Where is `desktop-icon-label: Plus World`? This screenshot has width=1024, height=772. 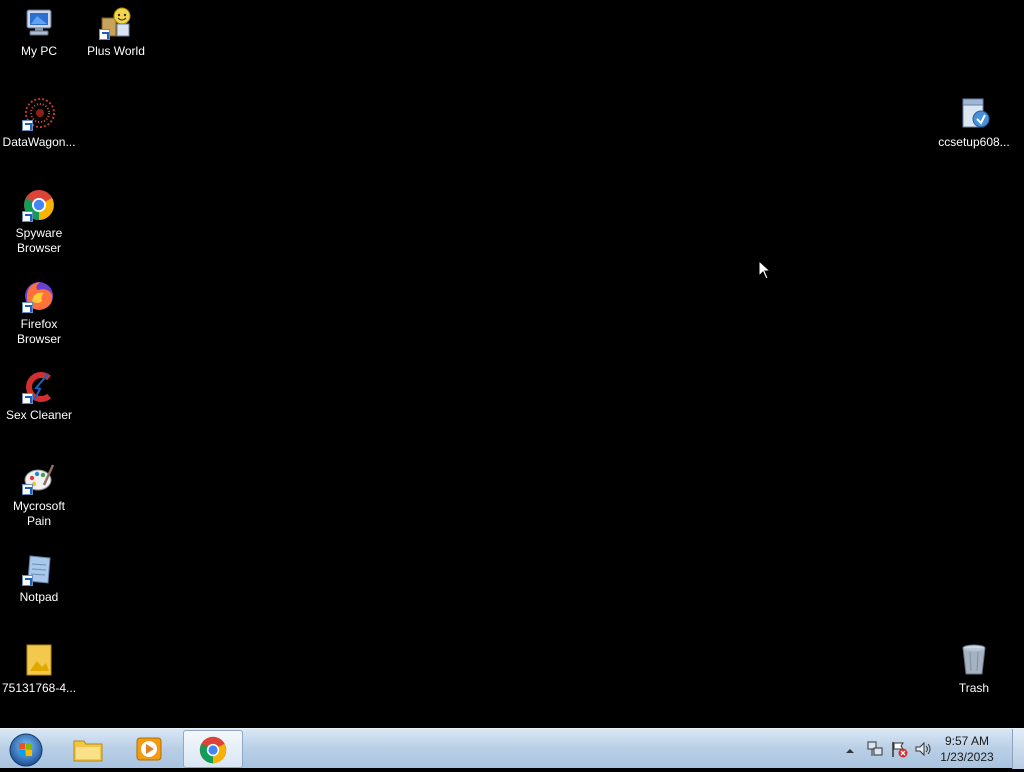
desktop-icon-label: Plus World is located at coordinates (116, 51).